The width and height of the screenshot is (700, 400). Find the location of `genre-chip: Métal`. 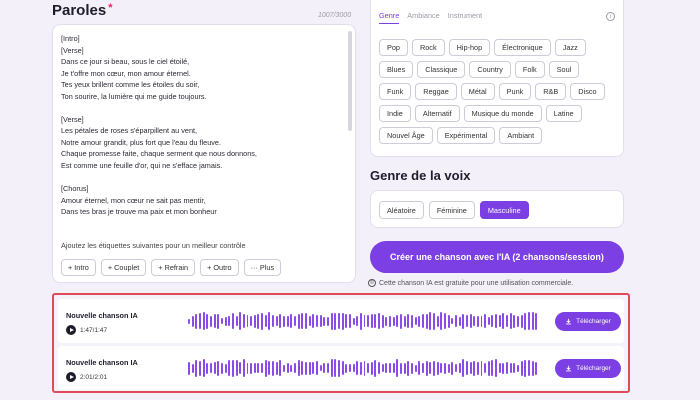

genre-chip: Métal is located at coordinates (477, 91).